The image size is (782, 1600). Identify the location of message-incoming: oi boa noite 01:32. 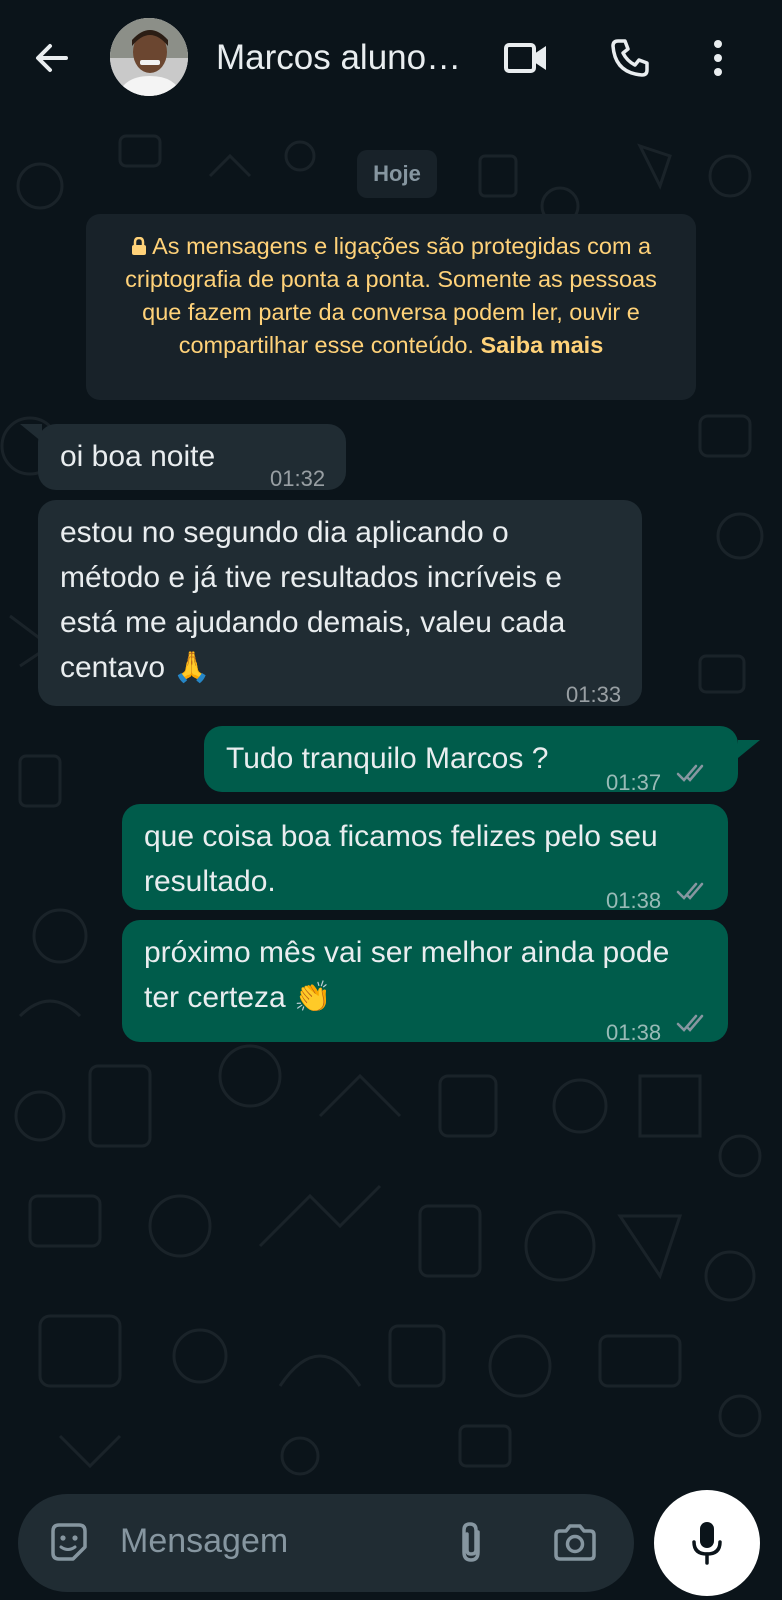
(192, 457).